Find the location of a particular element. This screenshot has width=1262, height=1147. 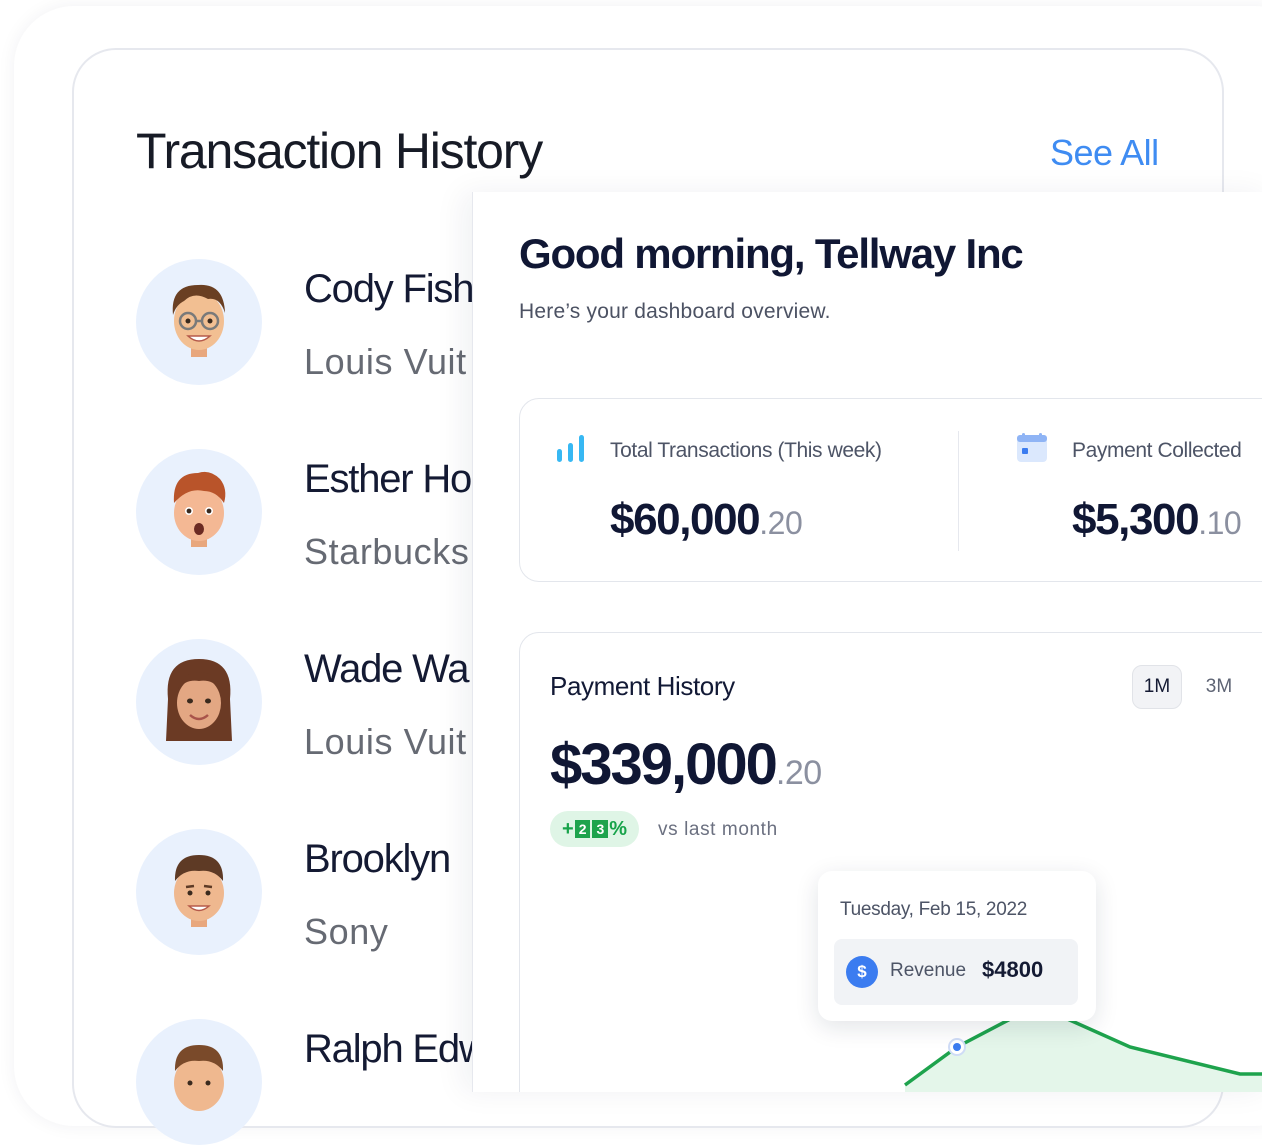

chart-tooltip: Tuesday, Feb 15, 2022 $ Revenue $4800 is located at coordinates (957, 946).